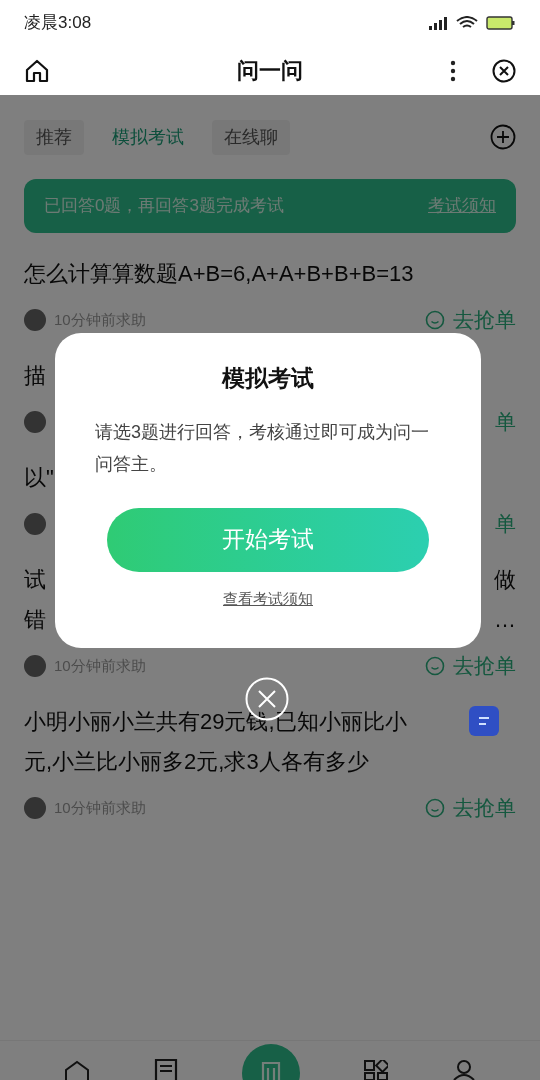 This screenshot has height=1080, width=540. I want to click on question-text: 怎么计算算数题A+B=6,A+A+B+B+B=13, so click(219, 273).